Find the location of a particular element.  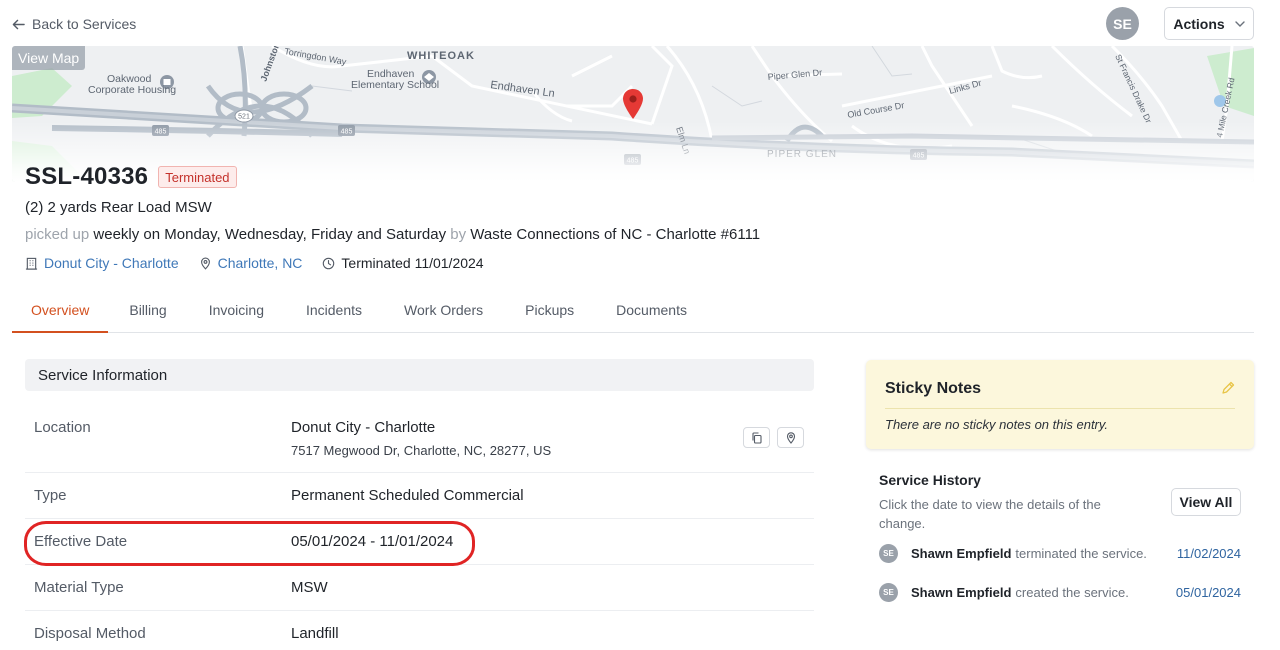

meta-city-link: Charlotte, NC is located at coordinates (260, 263).